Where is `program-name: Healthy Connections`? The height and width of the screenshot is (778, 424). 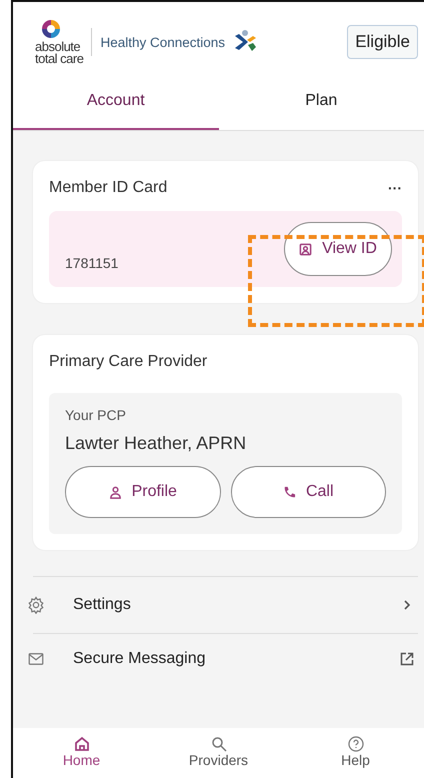 program-name: Healthy Connections is located at coordinates (163, 42).